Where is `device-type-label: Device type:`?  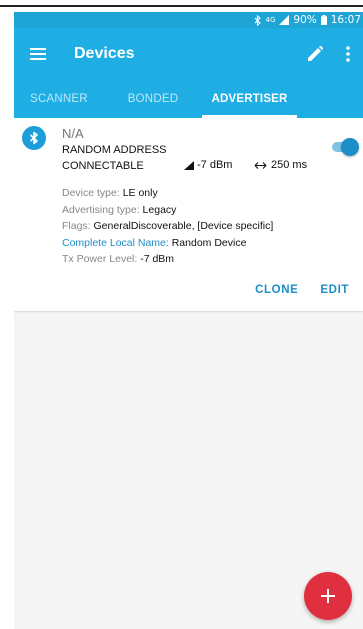 device-type-label: Device type: is located at coordinates (92, 193).